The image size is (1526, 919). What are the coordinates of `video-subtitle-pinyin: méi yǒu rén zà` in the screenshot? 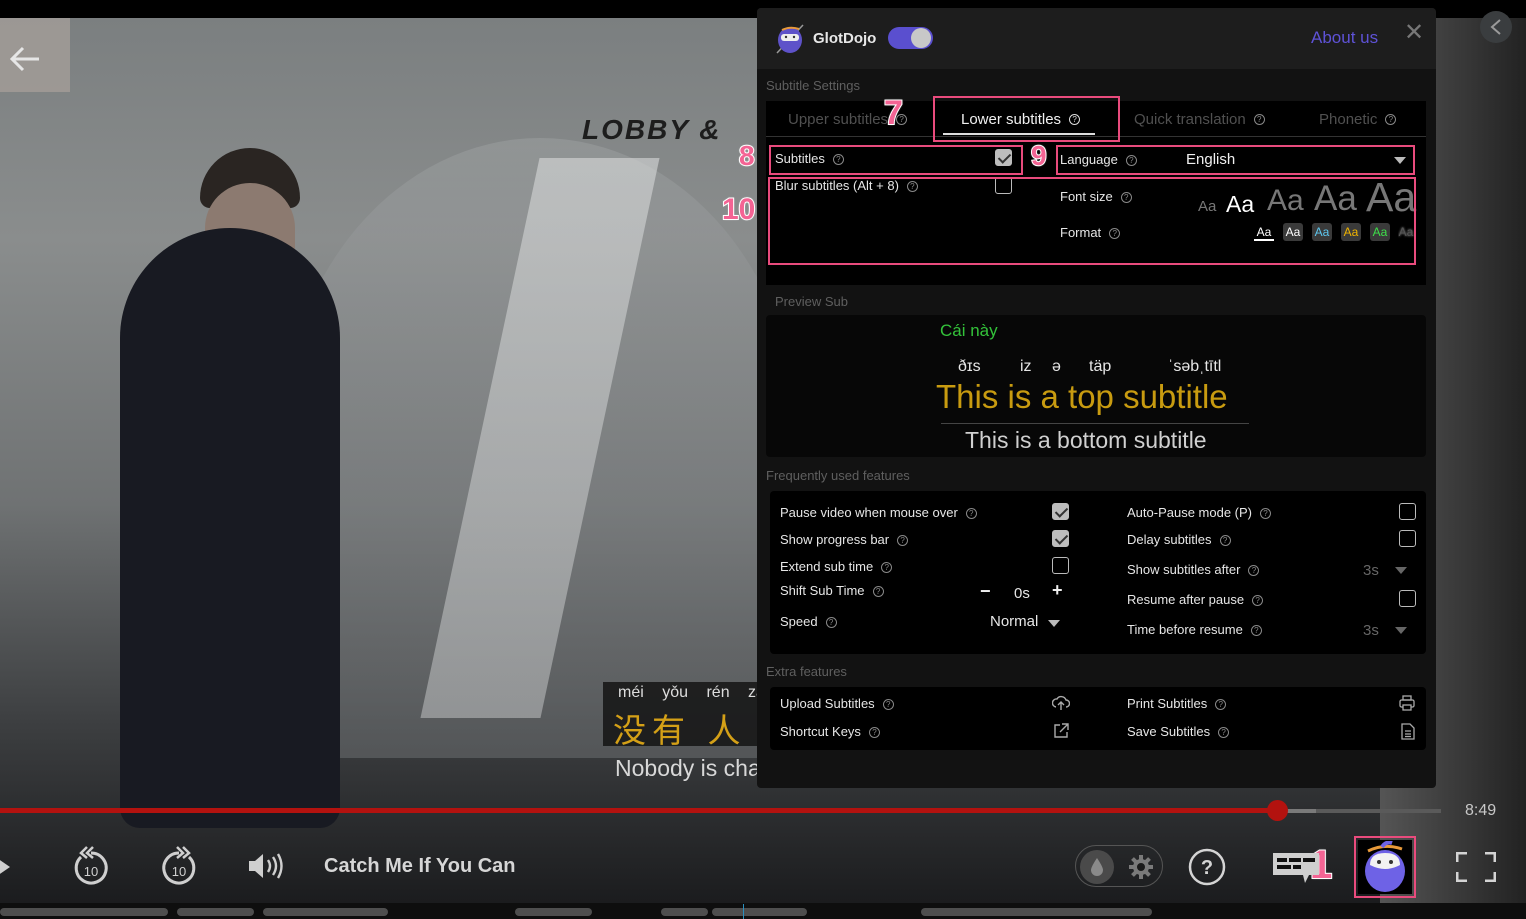 It's located at (690, 692).